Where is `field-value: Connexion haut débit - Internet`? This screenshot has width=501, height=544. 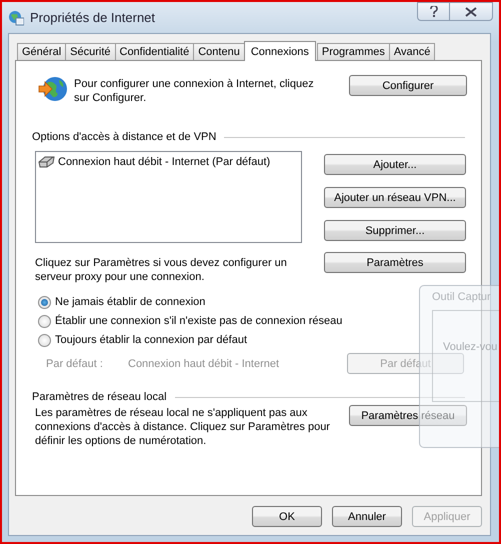
field-value: Connexion haut débit - Internet is located at coordinates (204, 364).